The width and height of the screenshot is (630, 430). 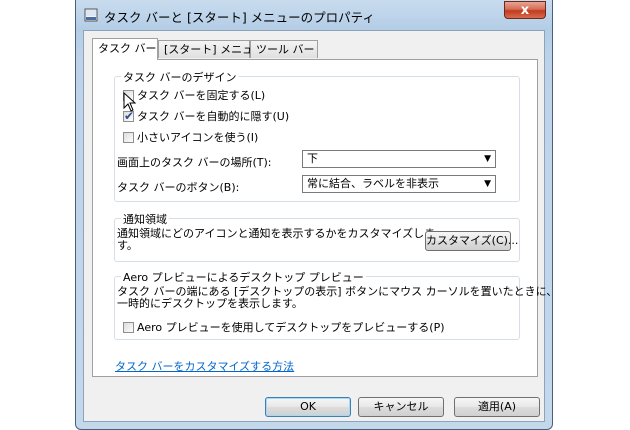 What do you see at coordinates (125, 49) in the screenshot?
I see `tab-taskbar: タスク バー` at bounding box center [125, 49].